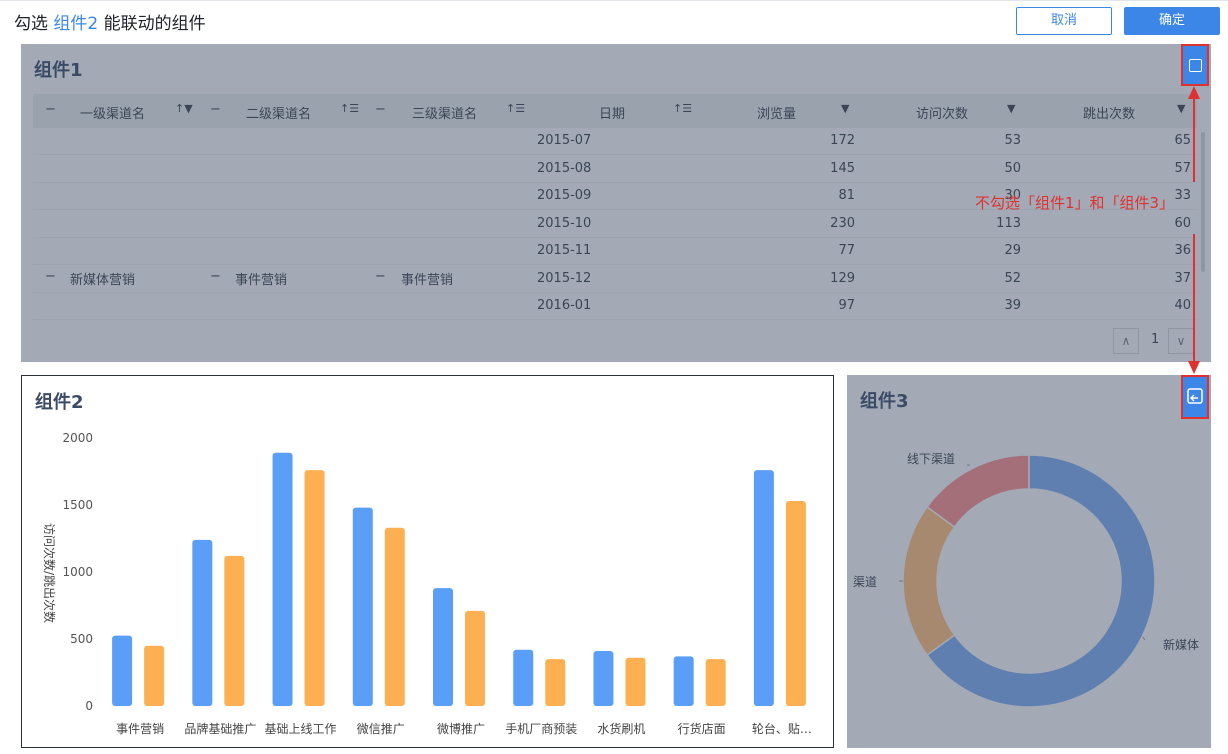  I want to click on x-tick-label: 微博推广, so click(461, 728).